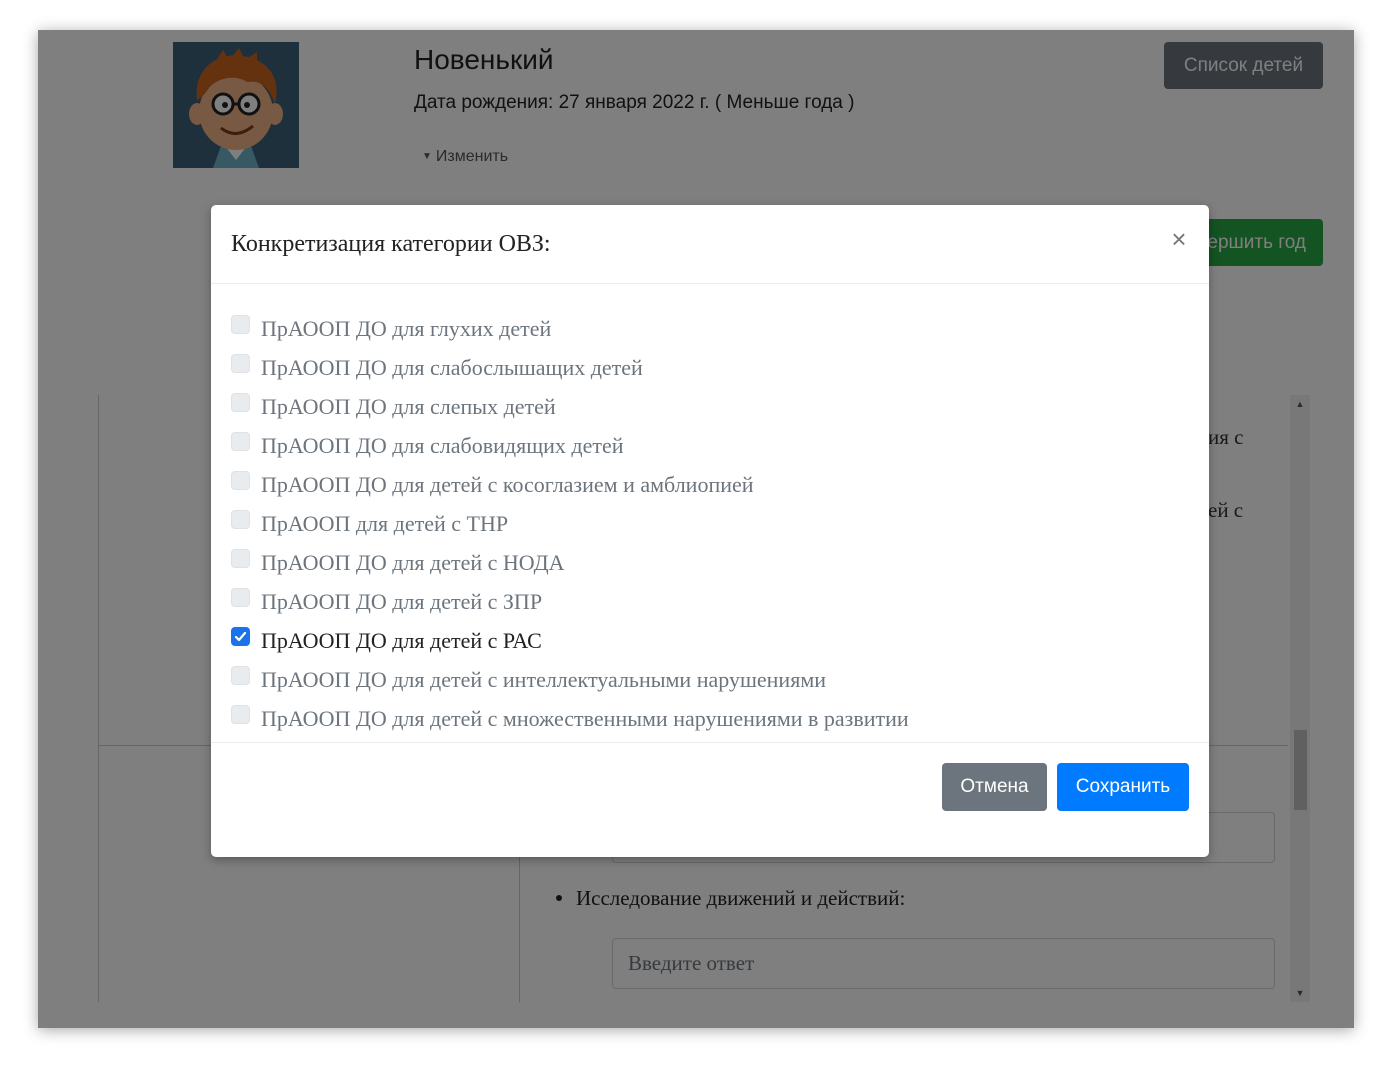 Image resolution: width=1395 pixels, height=1080 pixels. I want to click on option-label: ПрАООП ДО для детей с НОДА, so click(413, 562).